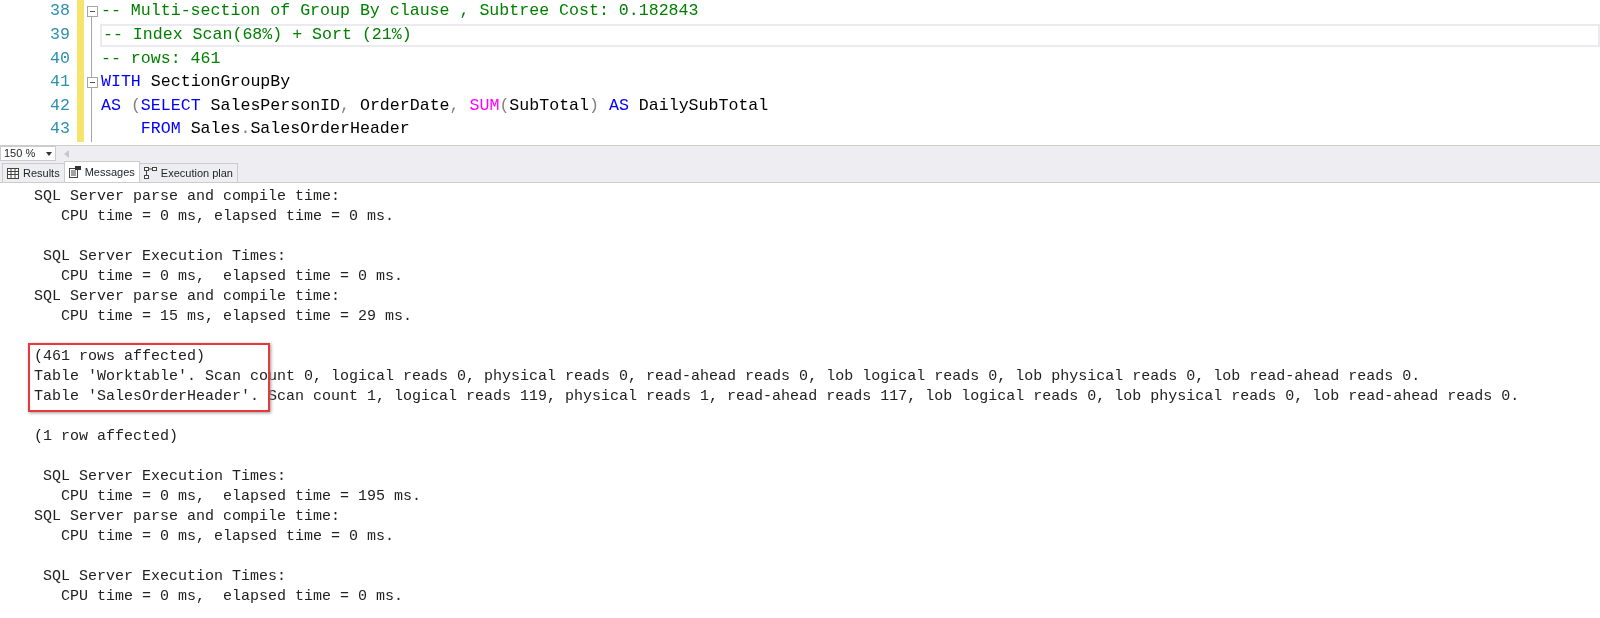  I want to click on code-line: -- Multi-section of Group By clause , Subtree Cost: 0.182843, so click(400, 11).